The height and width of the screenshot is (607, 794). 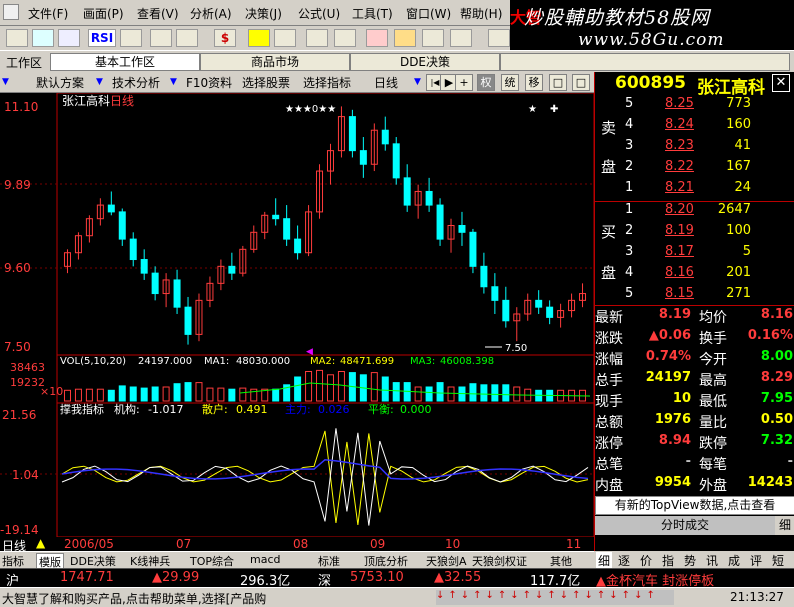 I want to click on topview-notice: 有新的TopView数据,点击查看, so click(x=694, y=505).